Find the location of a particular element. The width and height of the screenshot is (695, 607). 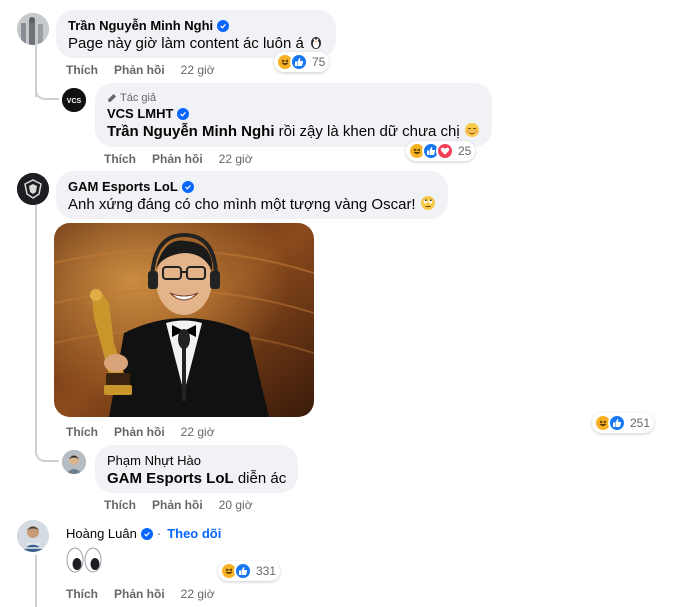

comment-text: 👀 is located at coordinates (84, 560).